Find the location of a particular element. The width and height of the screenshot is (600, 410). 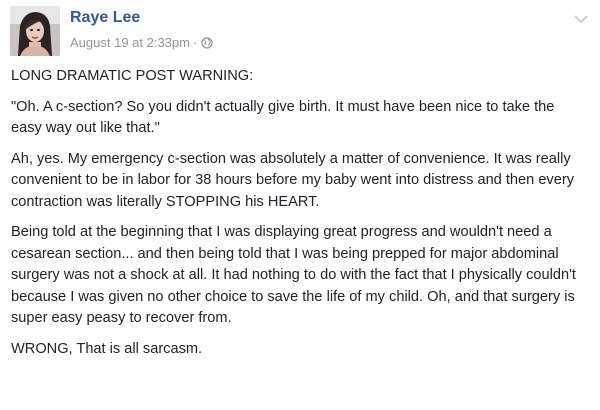

avatar is located at coordinates (35, 31).